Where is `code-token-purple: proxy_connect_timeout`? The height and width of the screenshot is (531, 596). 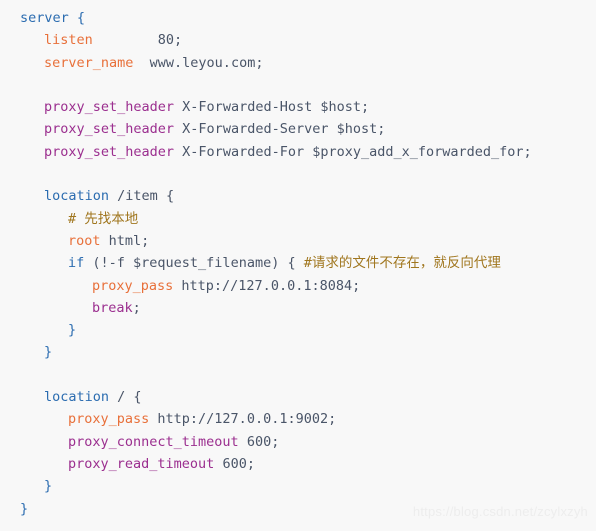 code-token-purple: proxy_connect_timeout is located at coordinates (153, 441).